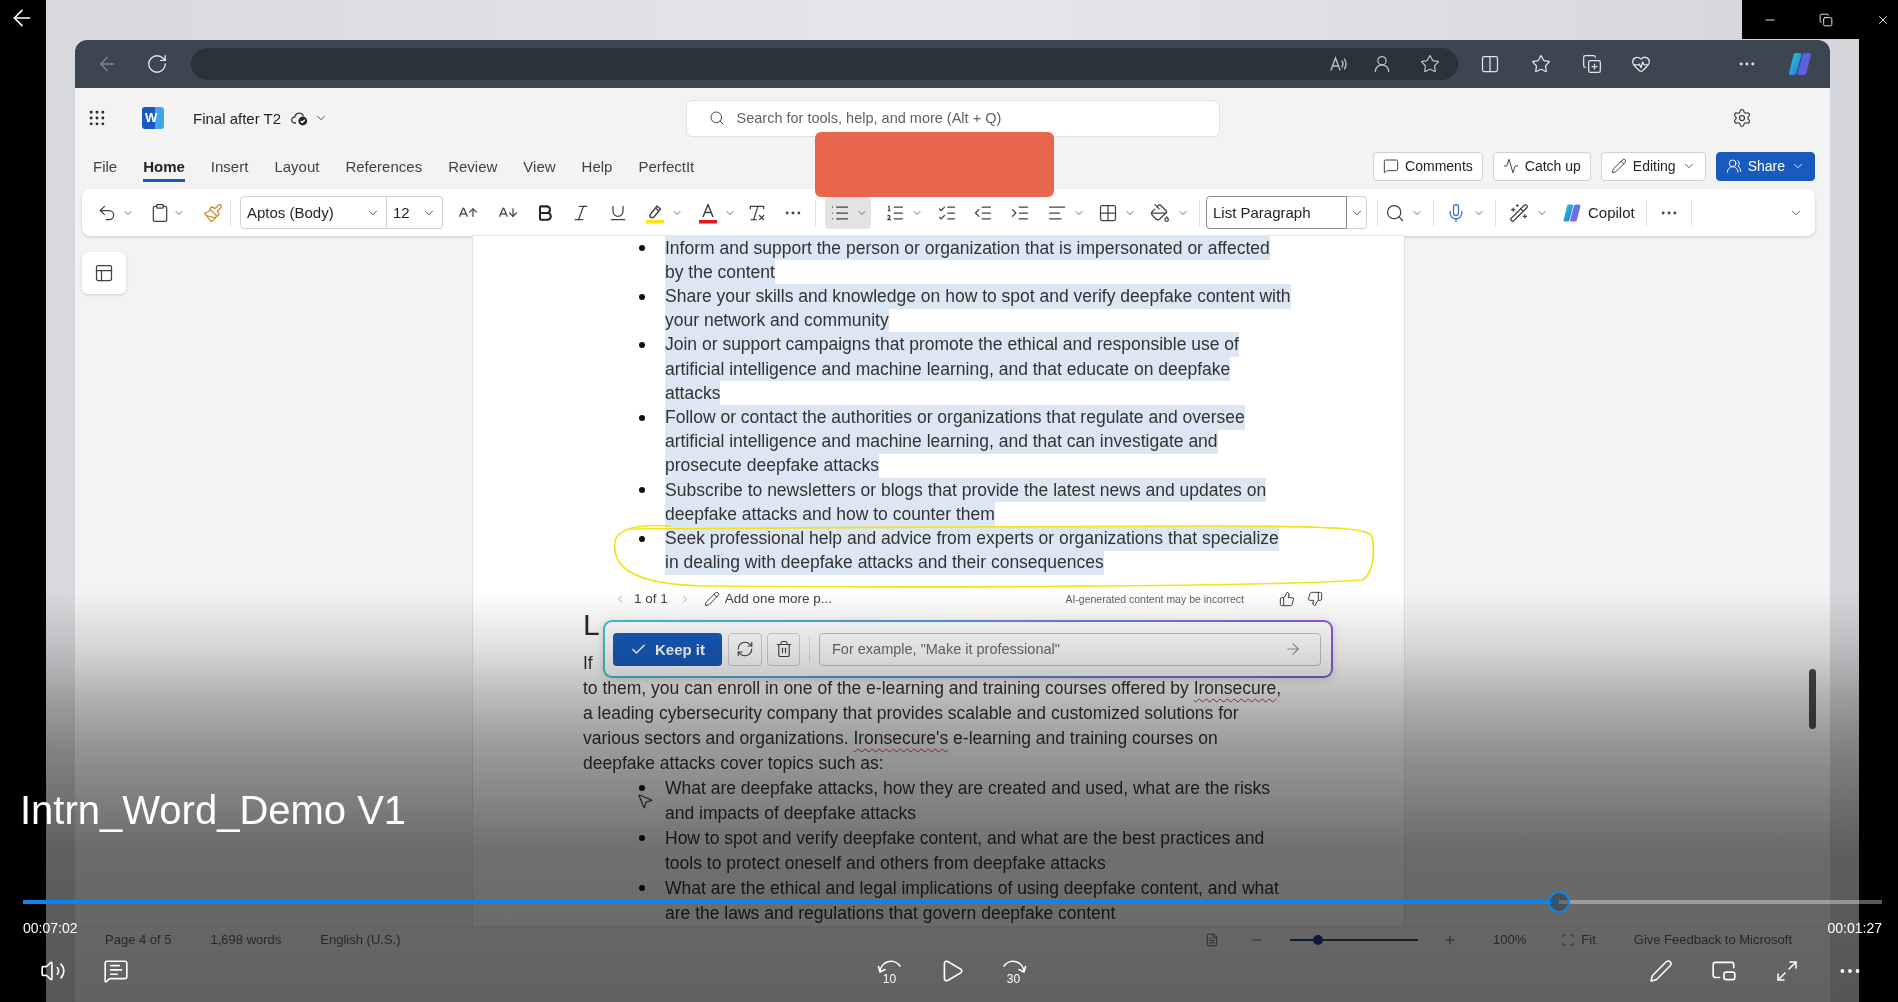  Describe the element at coordinates (1733, 166) in the screenshot. I see `people-icon` at that location.